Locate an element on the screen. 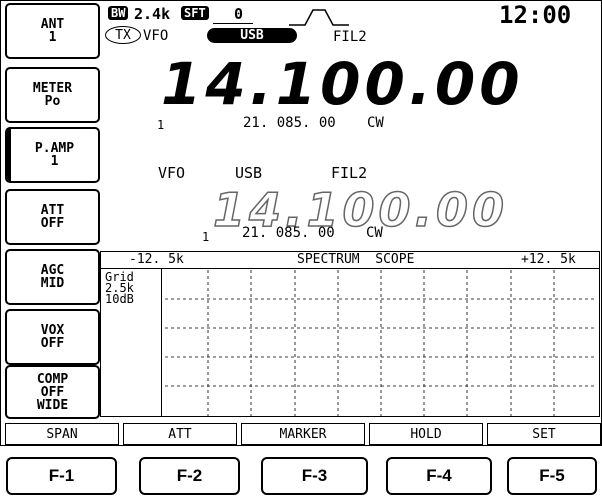 This screenshot has width=602, height=497. sft-value: 0 is located at coordinates (239, 14).